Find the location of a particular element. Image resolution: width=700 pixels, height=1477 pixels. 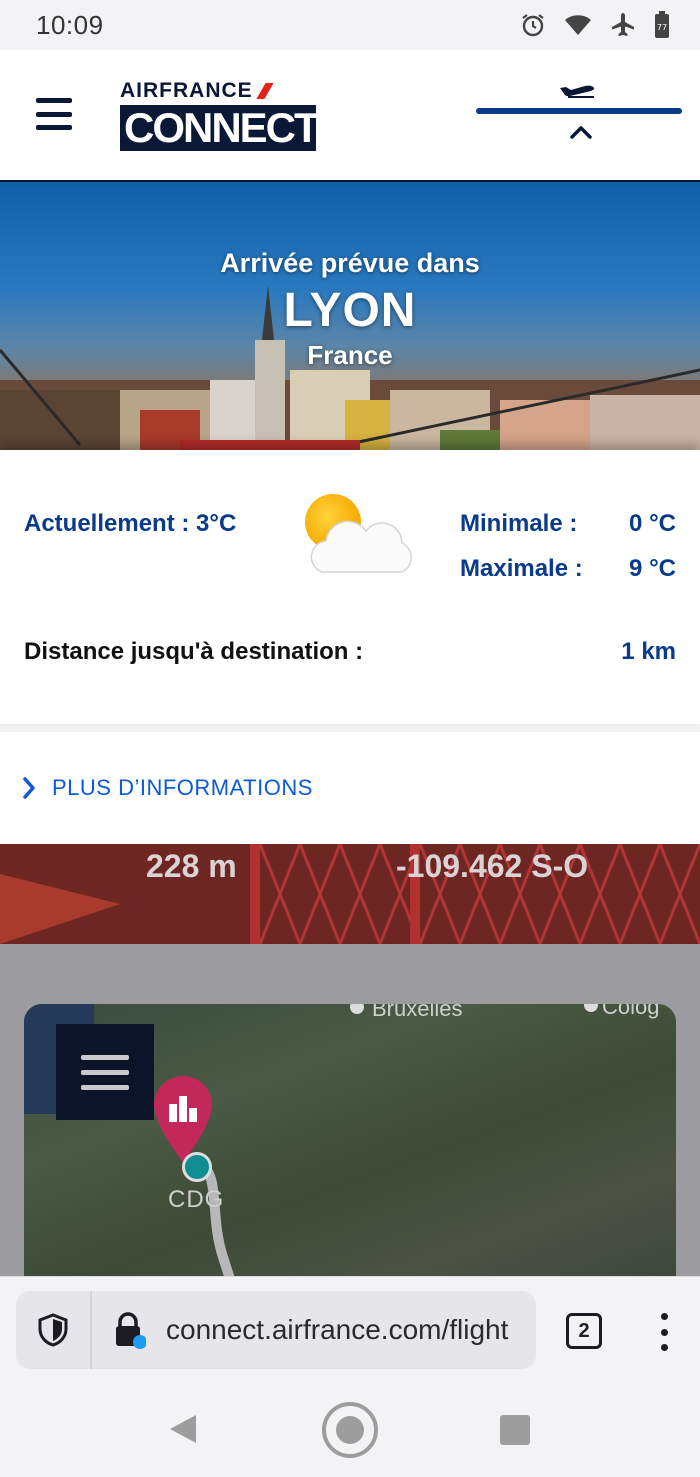

departure-airport-code: CDG is located at coordinates (196, 1199).